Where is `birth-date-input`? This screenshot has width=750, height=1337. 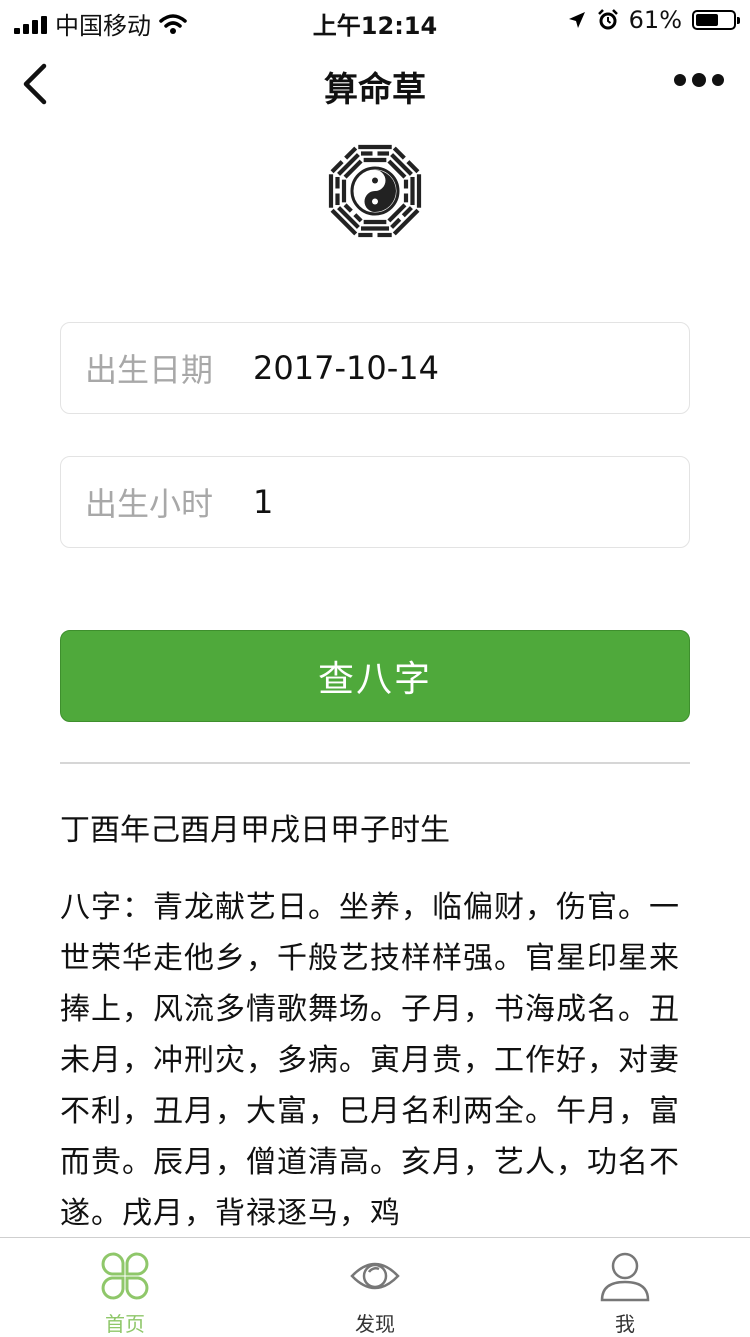 birth-date-input is located at coordinates (453, 368).